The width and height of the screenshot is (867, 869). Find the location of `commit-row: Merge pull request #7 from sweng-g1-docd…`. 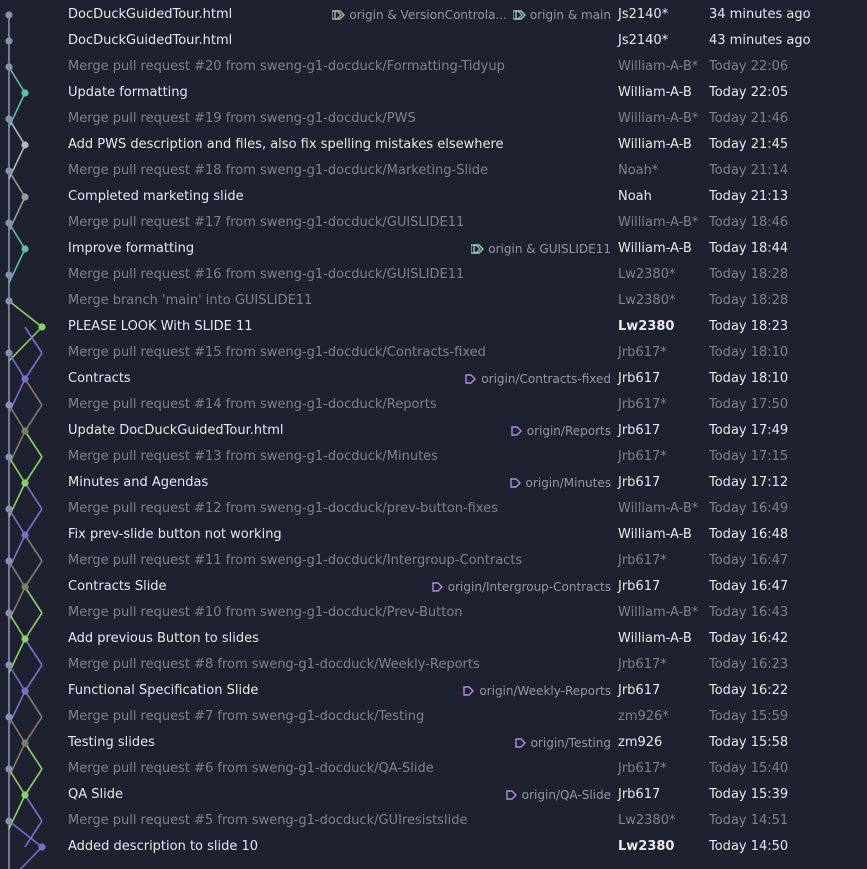

commit-row: Merge pull request #7 from sweng-g1-docd… is located at coordinates (433, 717).